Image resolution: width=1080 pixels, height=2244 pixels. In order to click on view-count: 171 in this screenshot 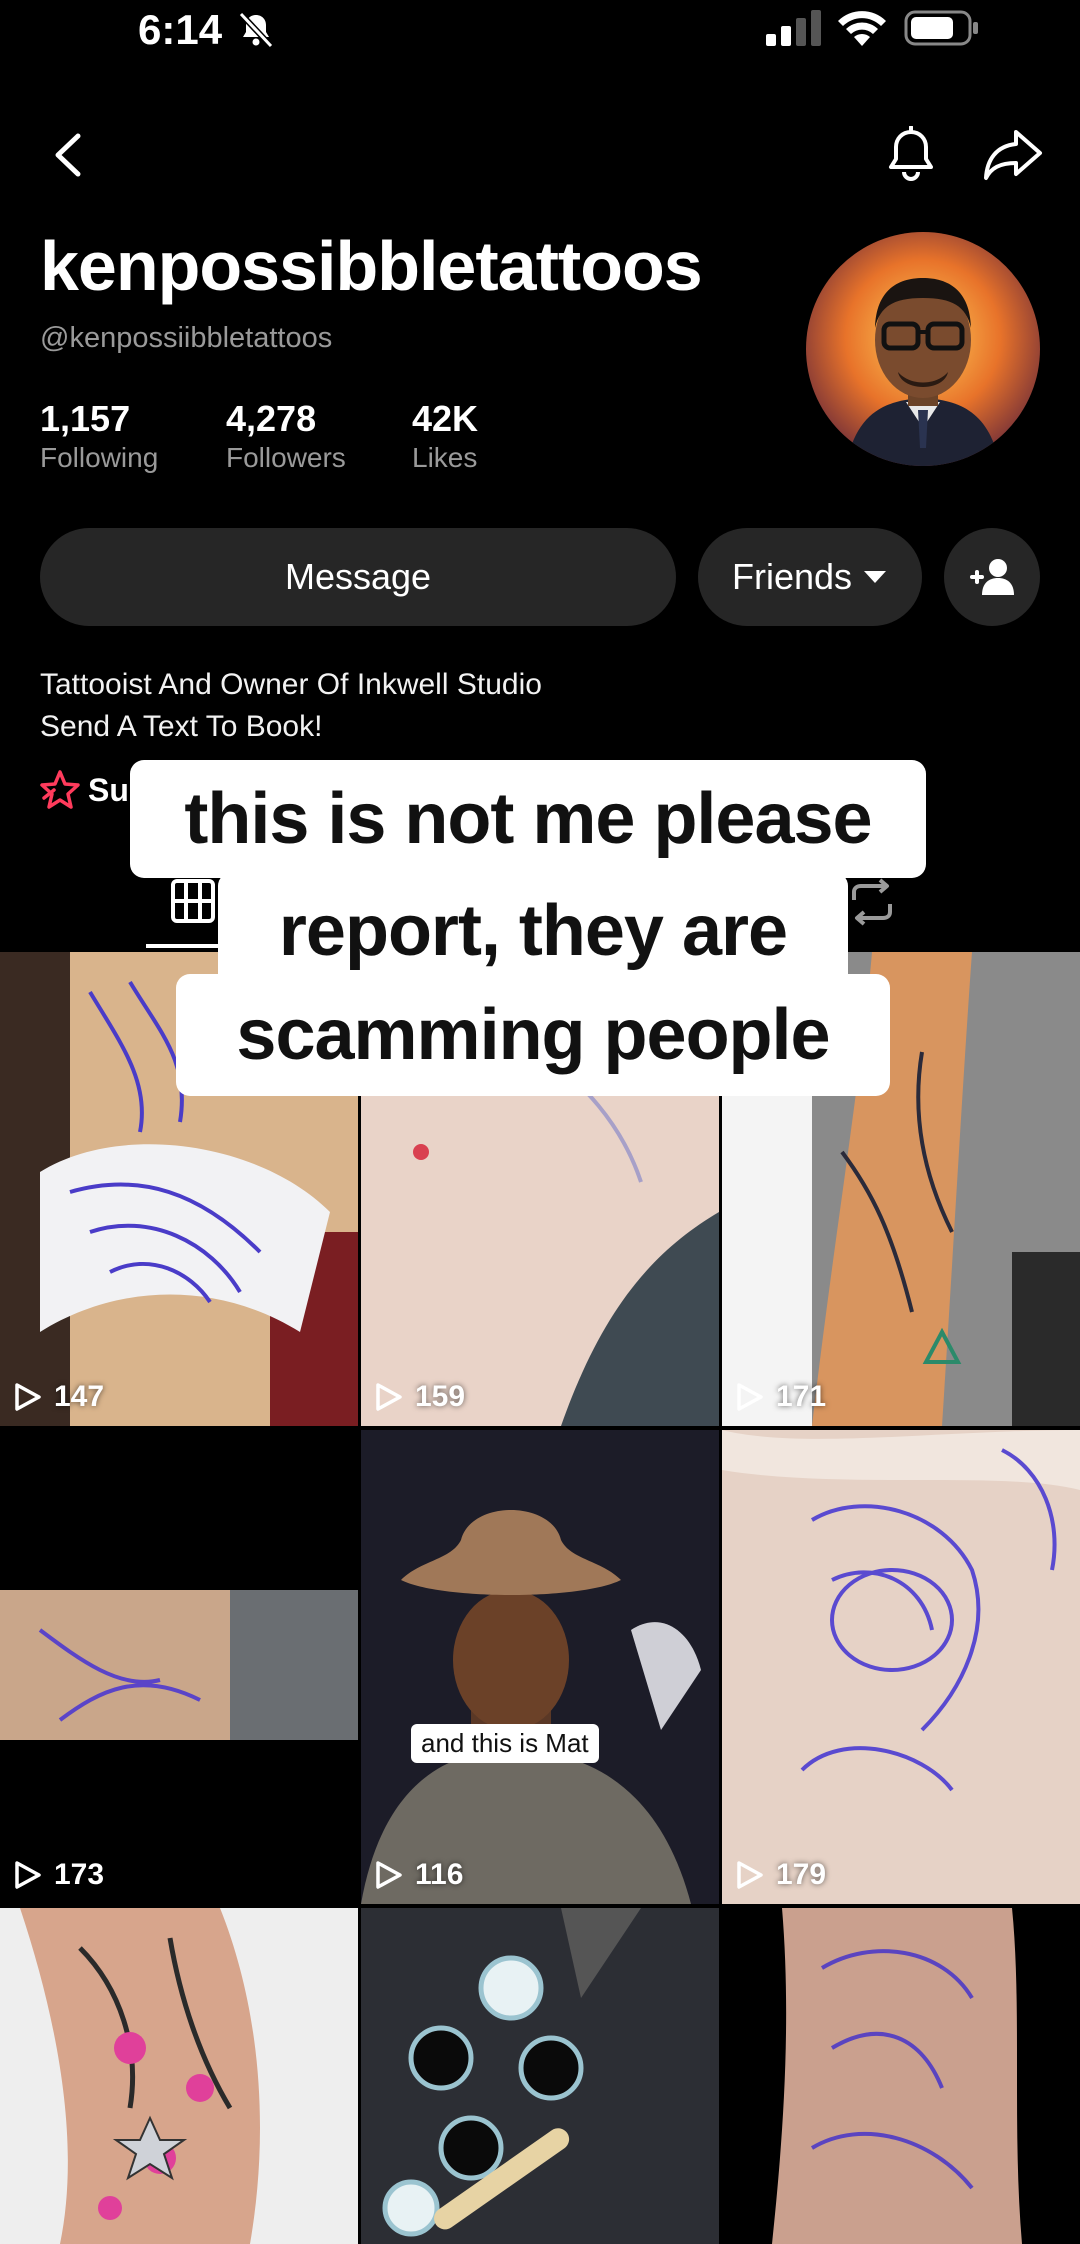, I will do `click(781, 1397)`.